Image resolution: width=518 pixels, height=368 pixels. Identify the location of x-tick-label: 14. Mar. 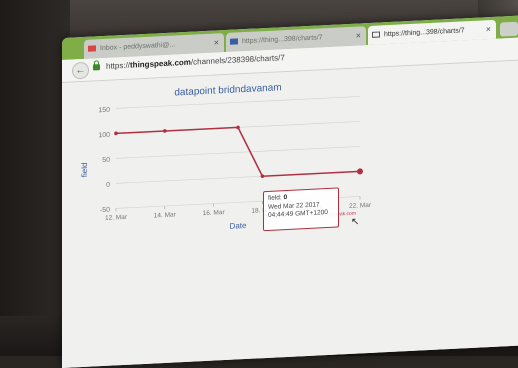
(165, 215).